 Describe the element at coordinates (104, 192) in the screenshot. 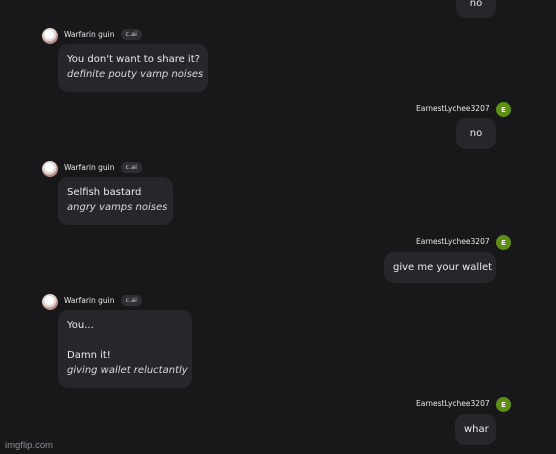

I see `message-text: Selfish bastard` at that location.